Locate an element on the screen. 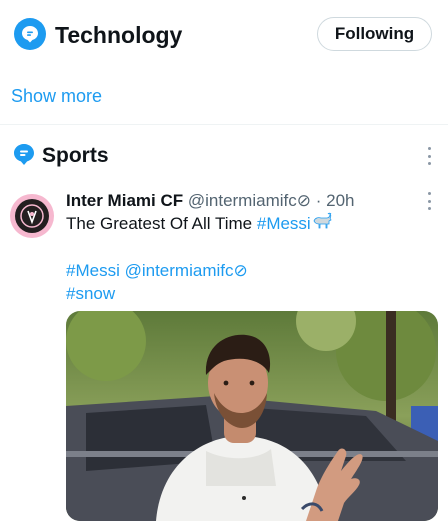  goat-emoji-icon is located at coordinates (322, 225).